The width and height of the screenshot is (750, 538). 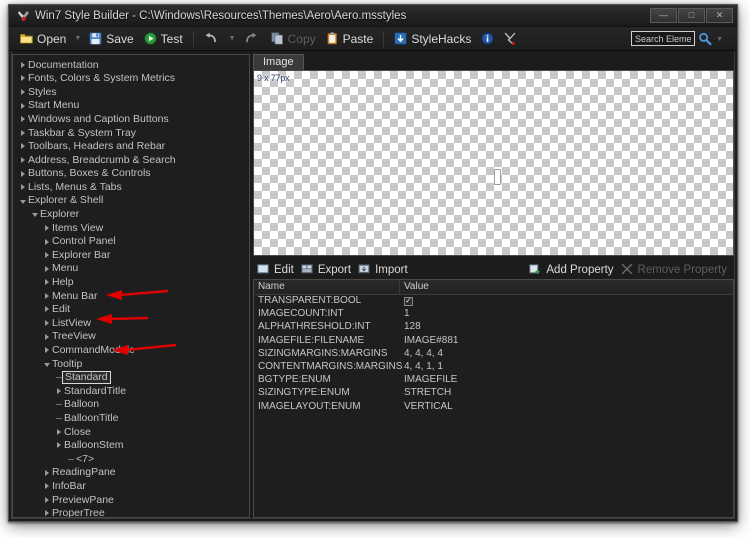 What do you see at coordinates (566, 301) in the screenshot?
I see `property-value: ✓` at bounding box center [566, 301].